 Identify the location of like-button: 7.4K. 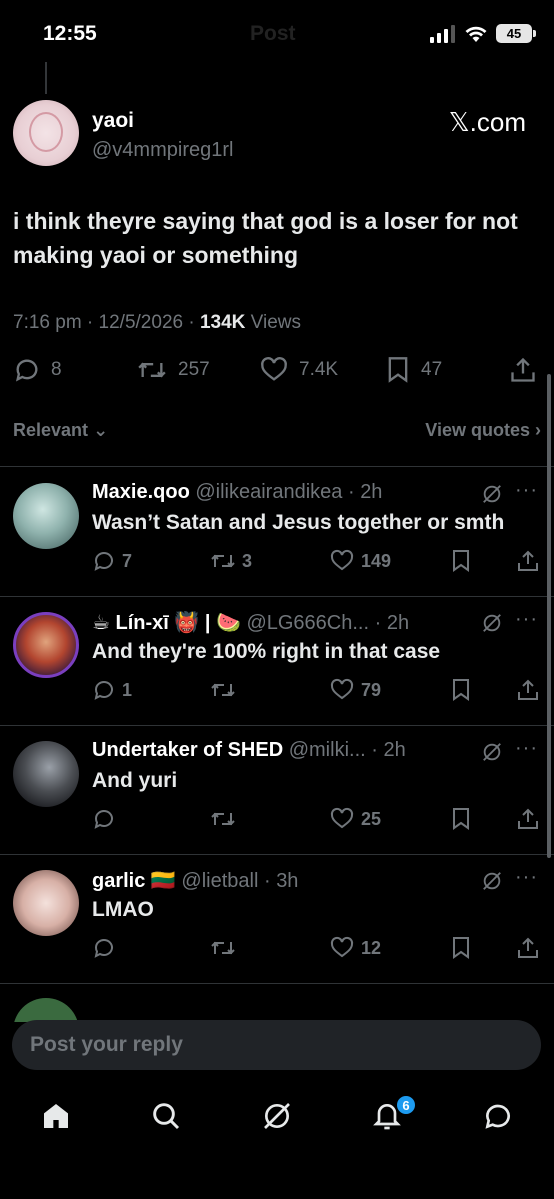
(298, 370).